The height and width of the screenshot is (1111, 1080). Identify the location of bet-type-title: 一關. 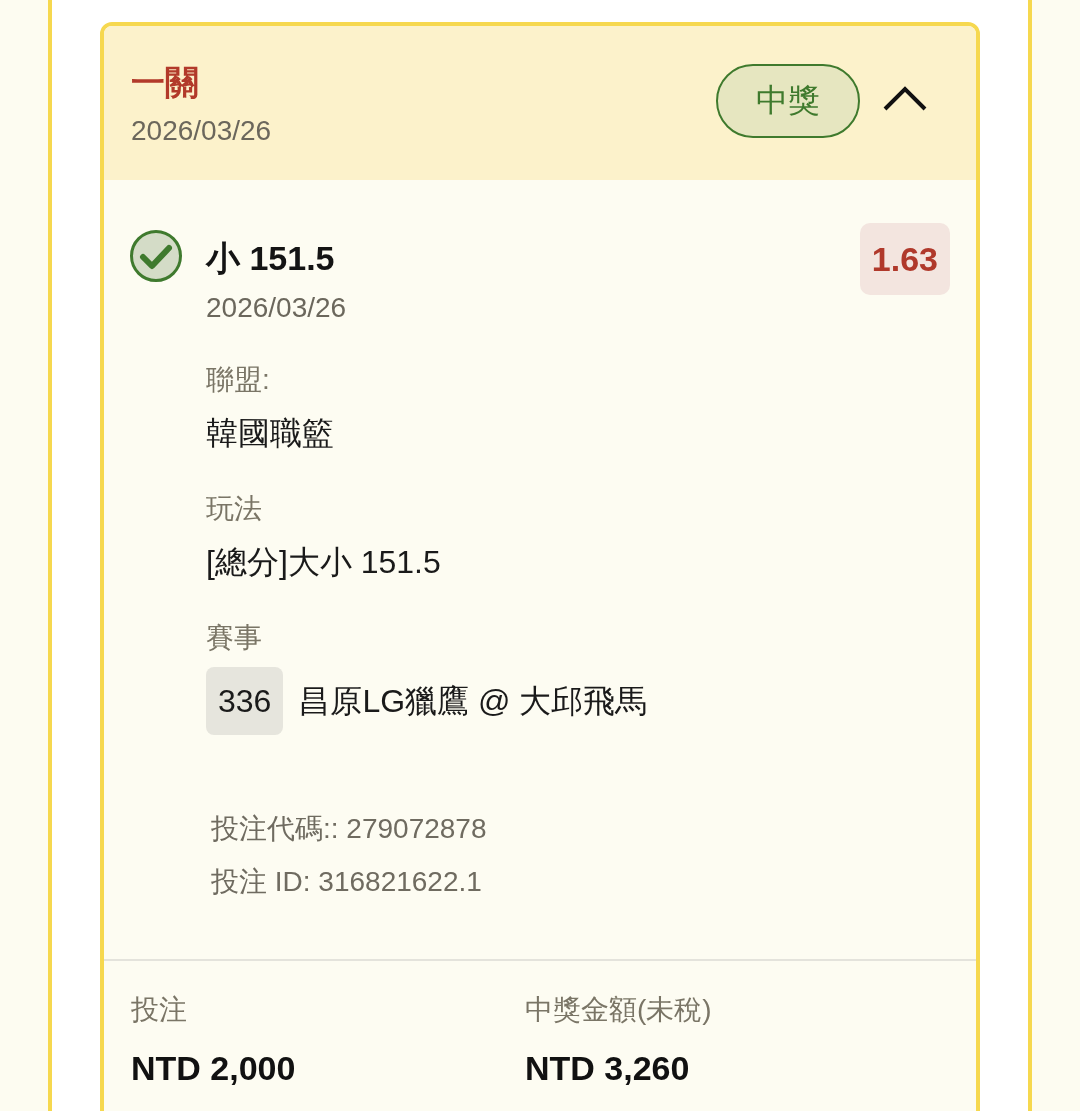
(165, 82).